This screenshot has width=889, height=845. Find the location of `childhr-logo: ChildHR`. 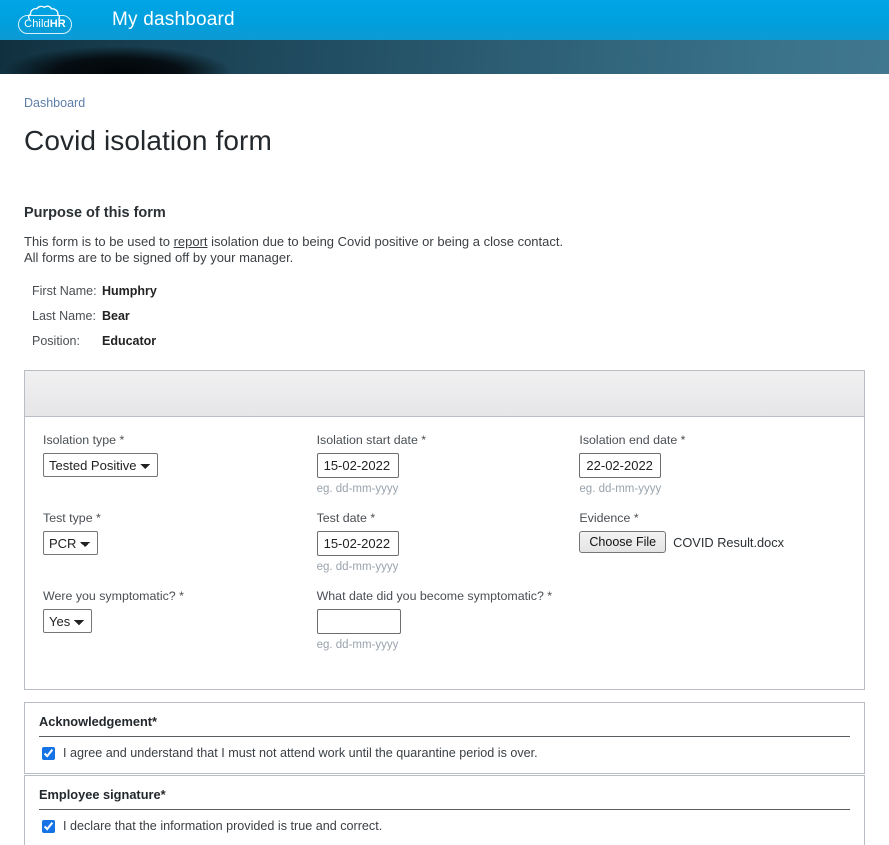

childhr-logo: ChildHR is located at coordinates (45, 20).